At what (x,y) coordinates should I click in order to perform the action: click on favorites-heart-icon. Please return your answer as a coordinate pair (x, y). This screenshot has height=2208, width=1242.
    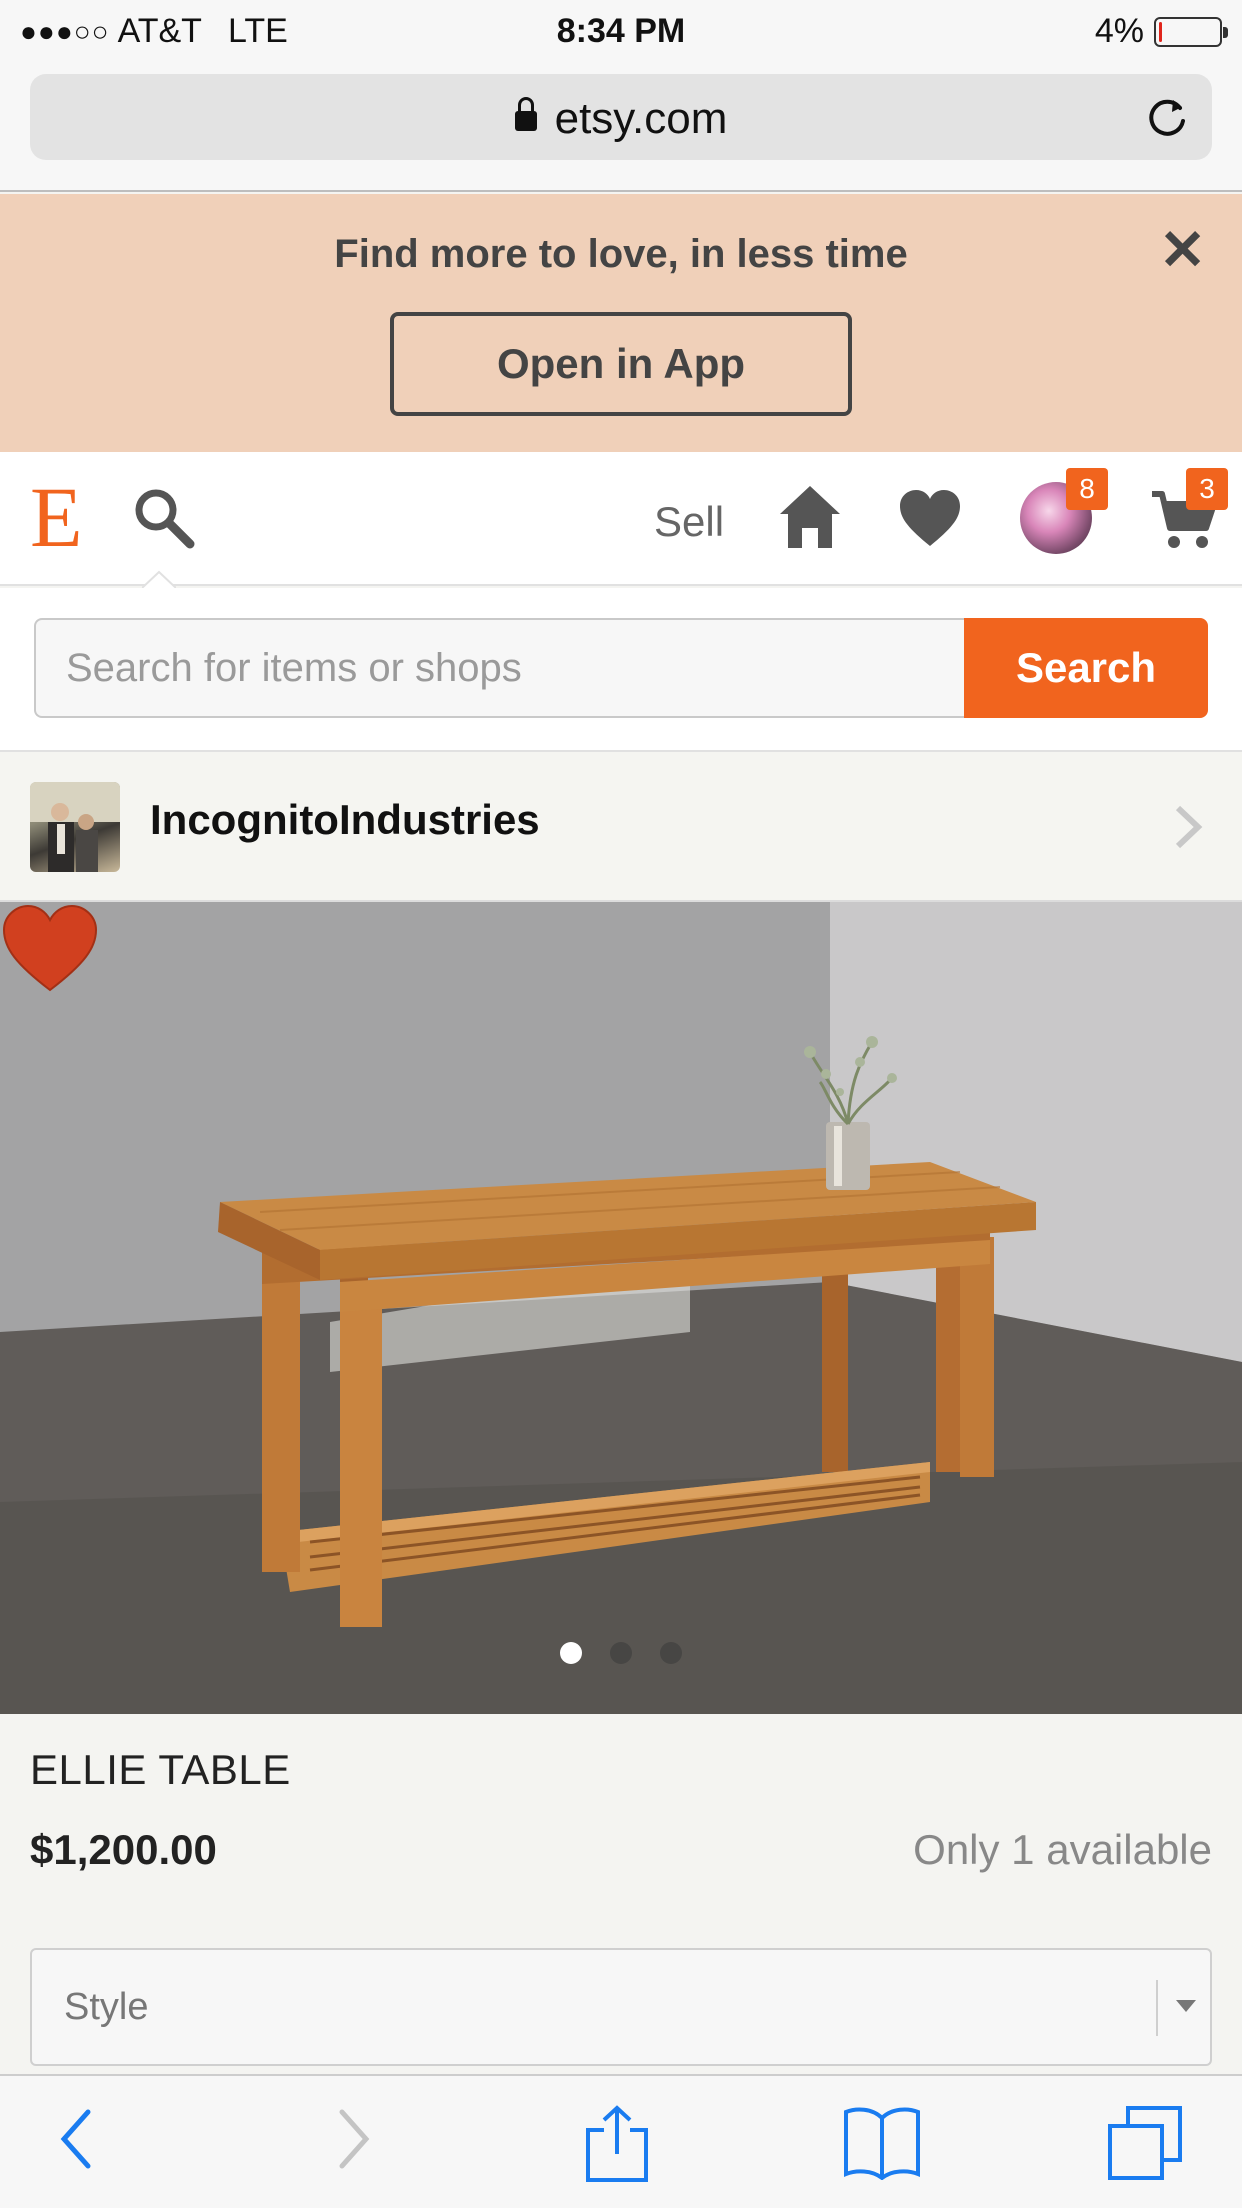
    Looking at the image, I should click on (930, 518).